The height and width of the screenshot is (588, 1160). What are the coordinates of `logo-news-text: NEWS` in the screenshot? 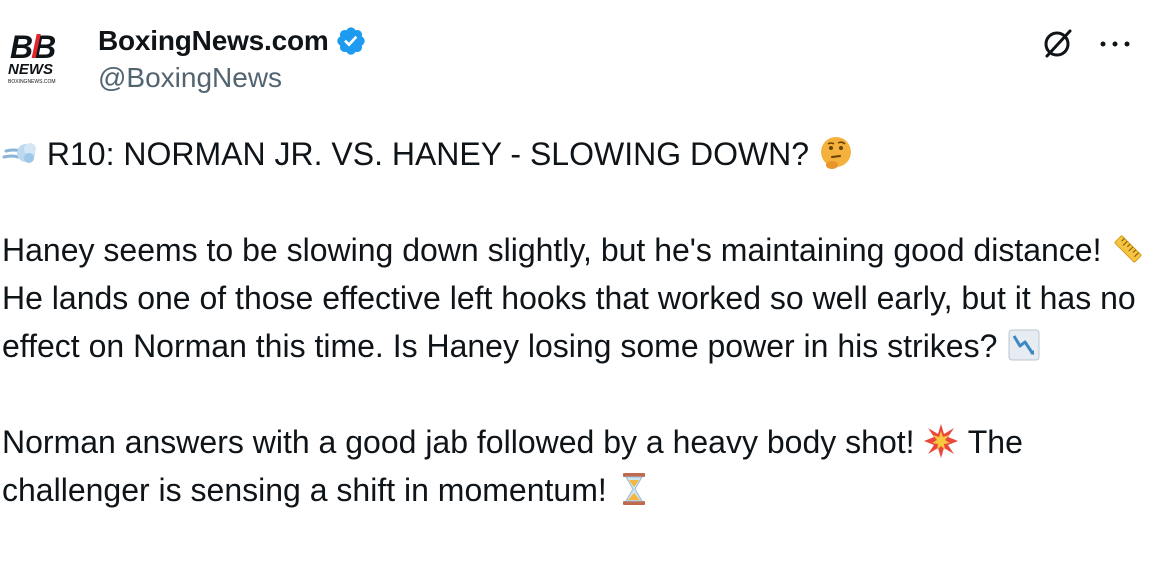 It's located at (30, 69).